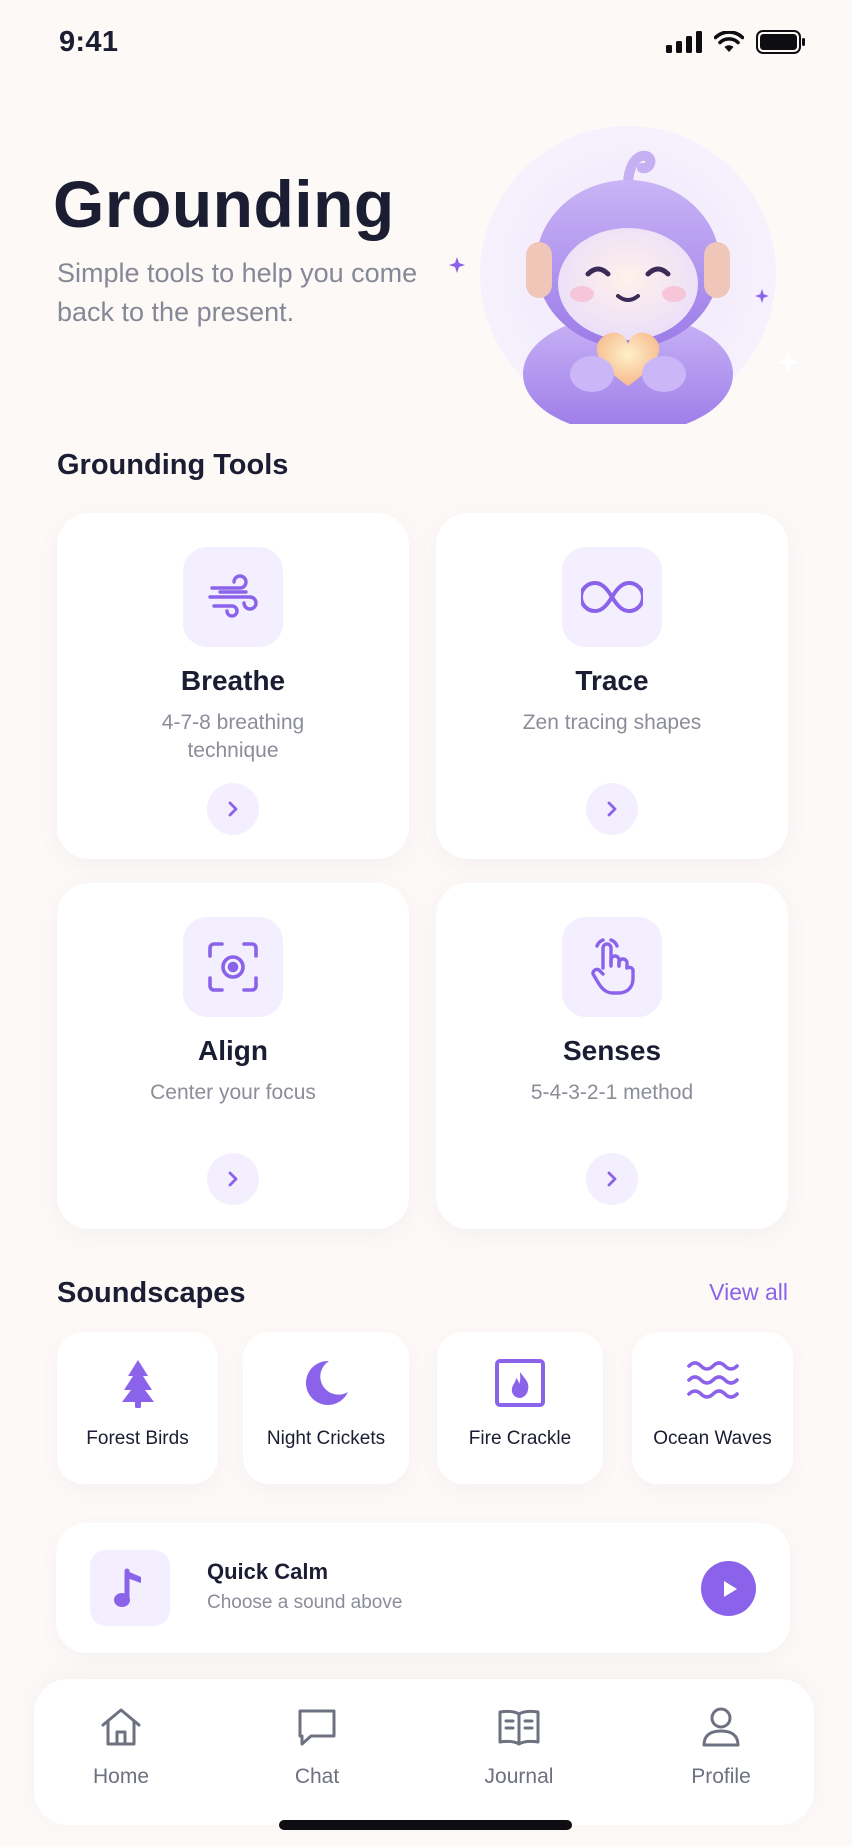  Describe the element at coordinates (233, 680) in the screenshot. I see `tool-title: Breathe` at that location.